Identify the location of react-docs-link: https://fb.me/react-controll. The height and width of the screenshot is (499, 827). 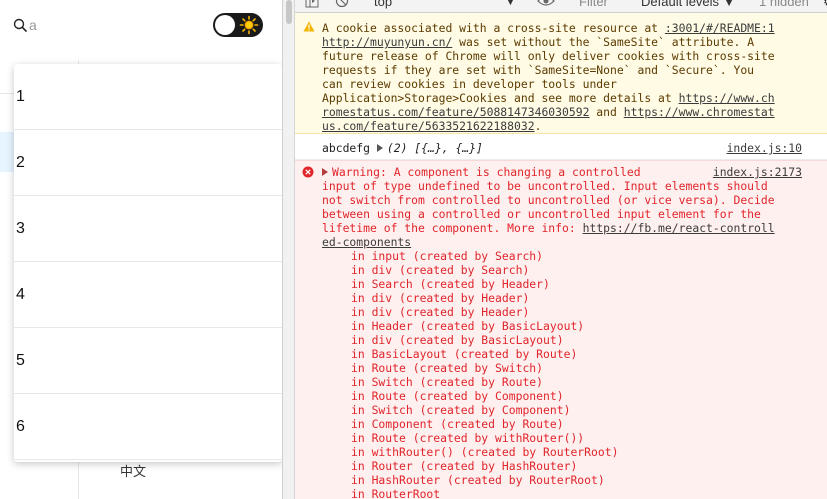
(679, 228).